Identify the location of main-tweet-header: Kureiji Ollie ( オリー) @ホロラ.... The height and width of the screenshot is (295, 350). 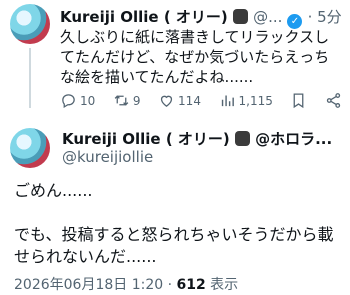
(206, 138).